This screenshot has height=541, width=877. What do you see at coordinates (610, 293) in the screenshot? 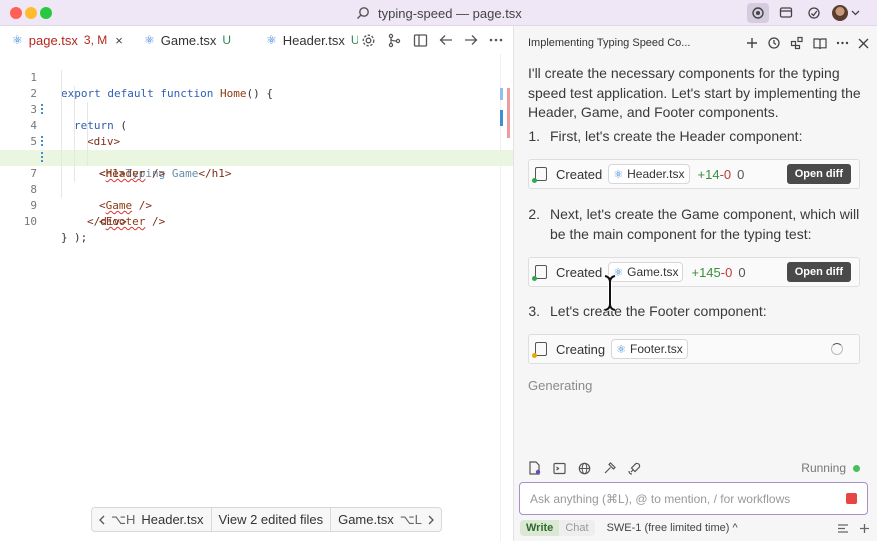
I see `text-cursor-icon` at bounding box center [610, 293].